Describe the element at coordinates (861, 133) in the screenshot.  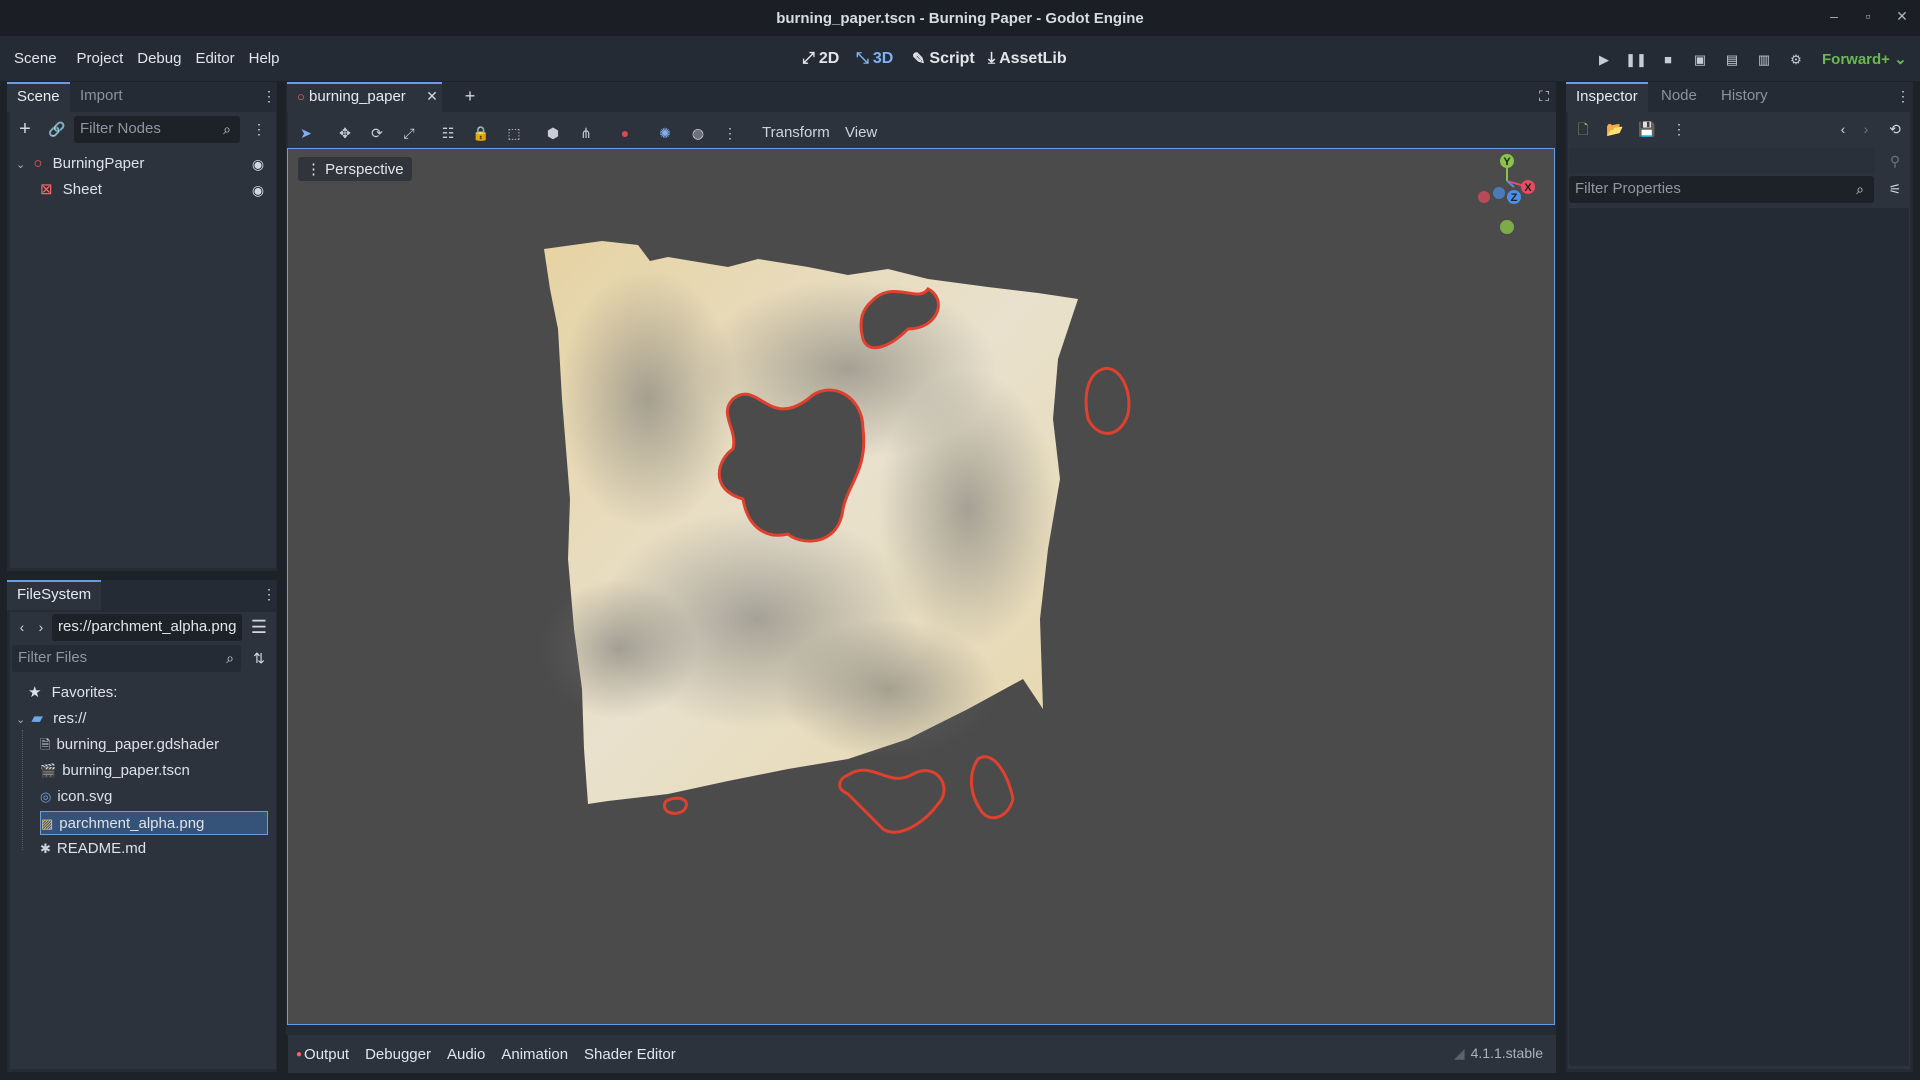
I see `view-menu: View` at that location.